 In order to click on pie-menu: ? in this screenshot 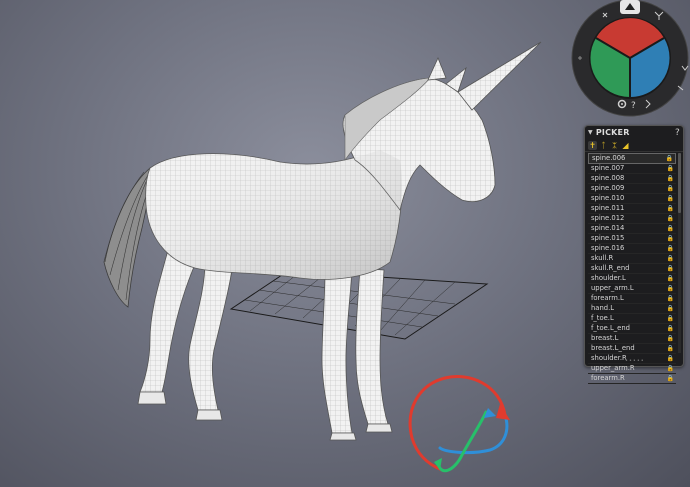, I will do `click(630, 59)`.